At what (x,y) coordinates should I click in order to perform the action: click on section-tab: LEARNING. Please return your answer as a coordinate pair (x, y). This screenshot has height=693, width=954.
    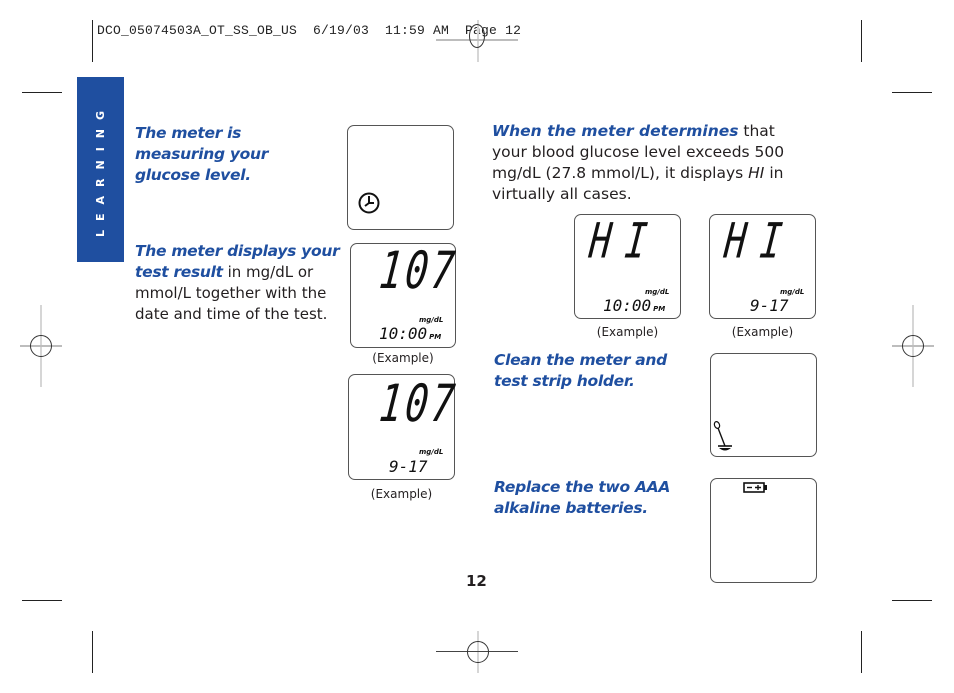
    Looking at the image, I should click on (100, 169).